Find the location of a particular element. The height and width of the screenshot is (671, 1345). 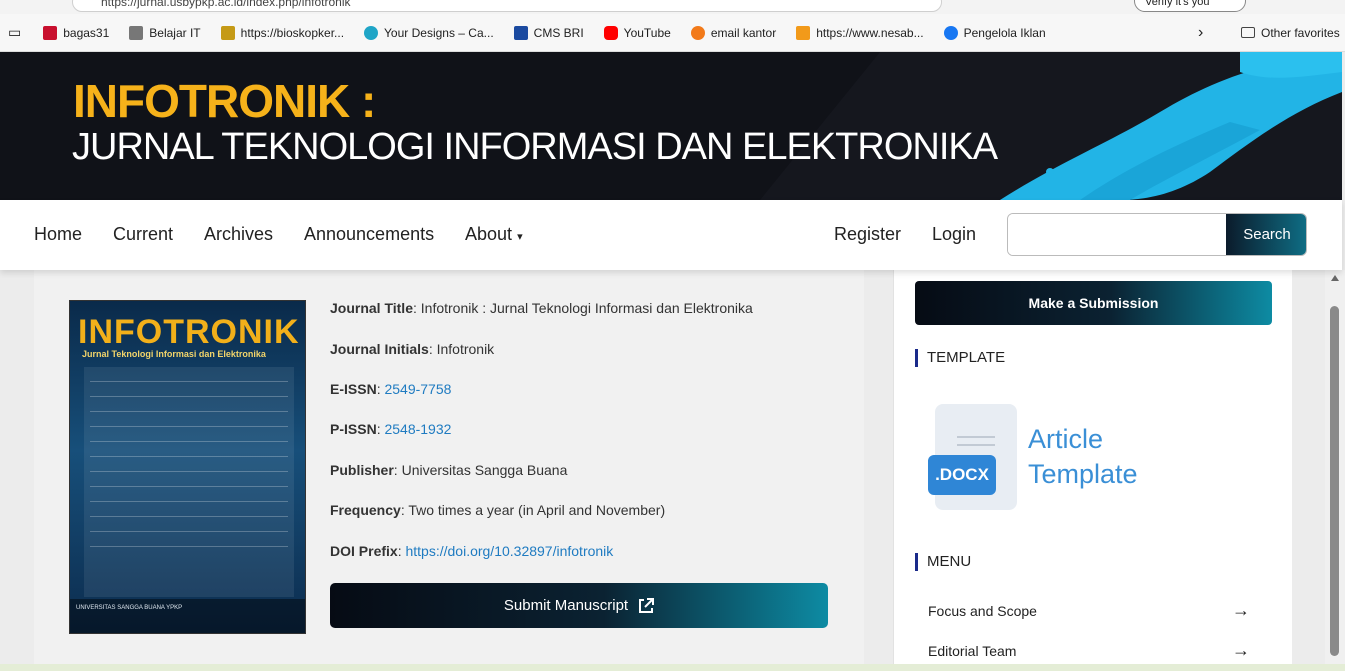

banner-title: INFOTRONIK : is located at coordinates (224, 101).